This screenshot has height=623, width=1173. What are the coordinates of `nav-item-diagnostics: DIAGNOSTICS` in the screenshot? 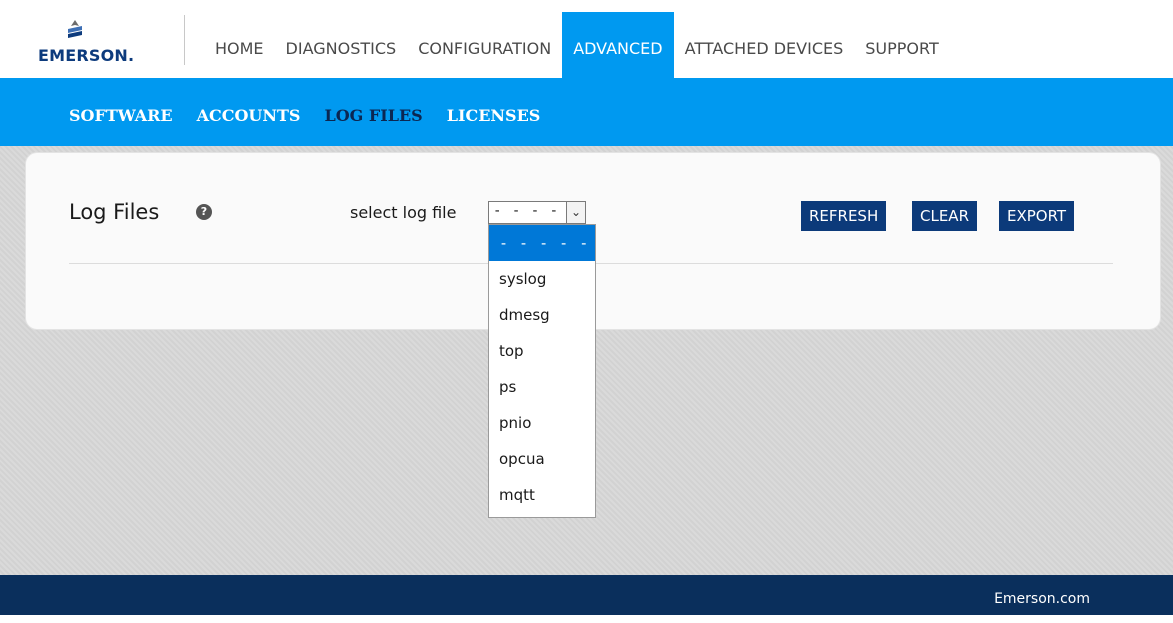 It's located at (341, 45).